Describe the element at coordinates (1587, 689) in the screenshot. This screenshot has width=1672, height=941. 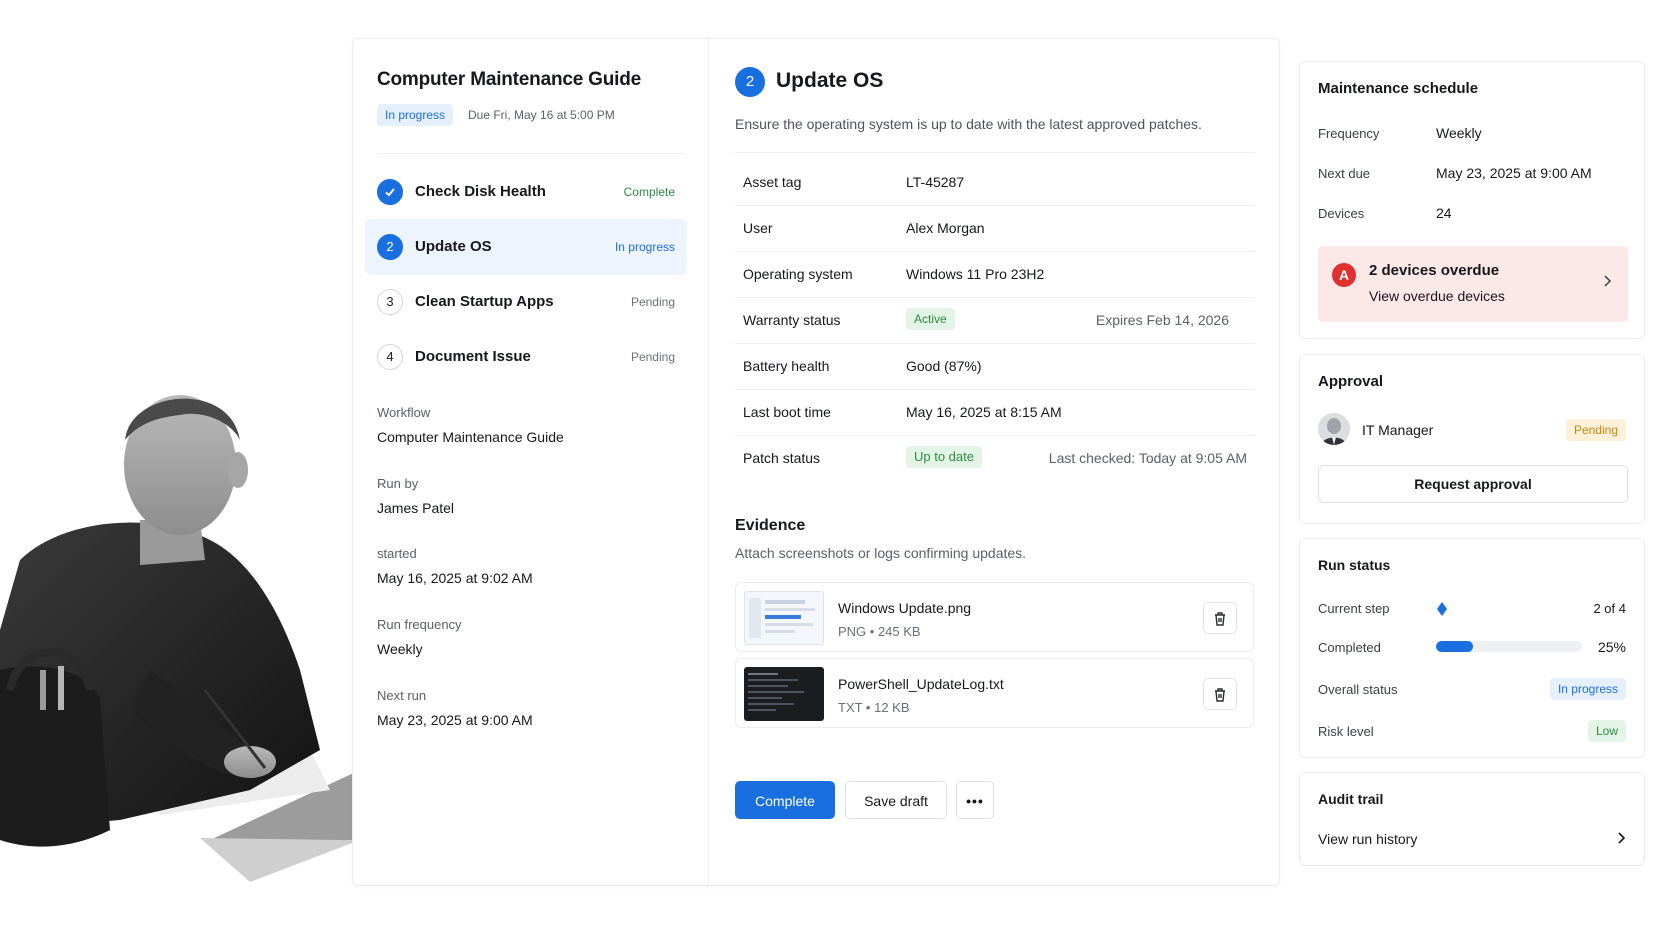
I see `overall-status-badge: In progress` at that location.